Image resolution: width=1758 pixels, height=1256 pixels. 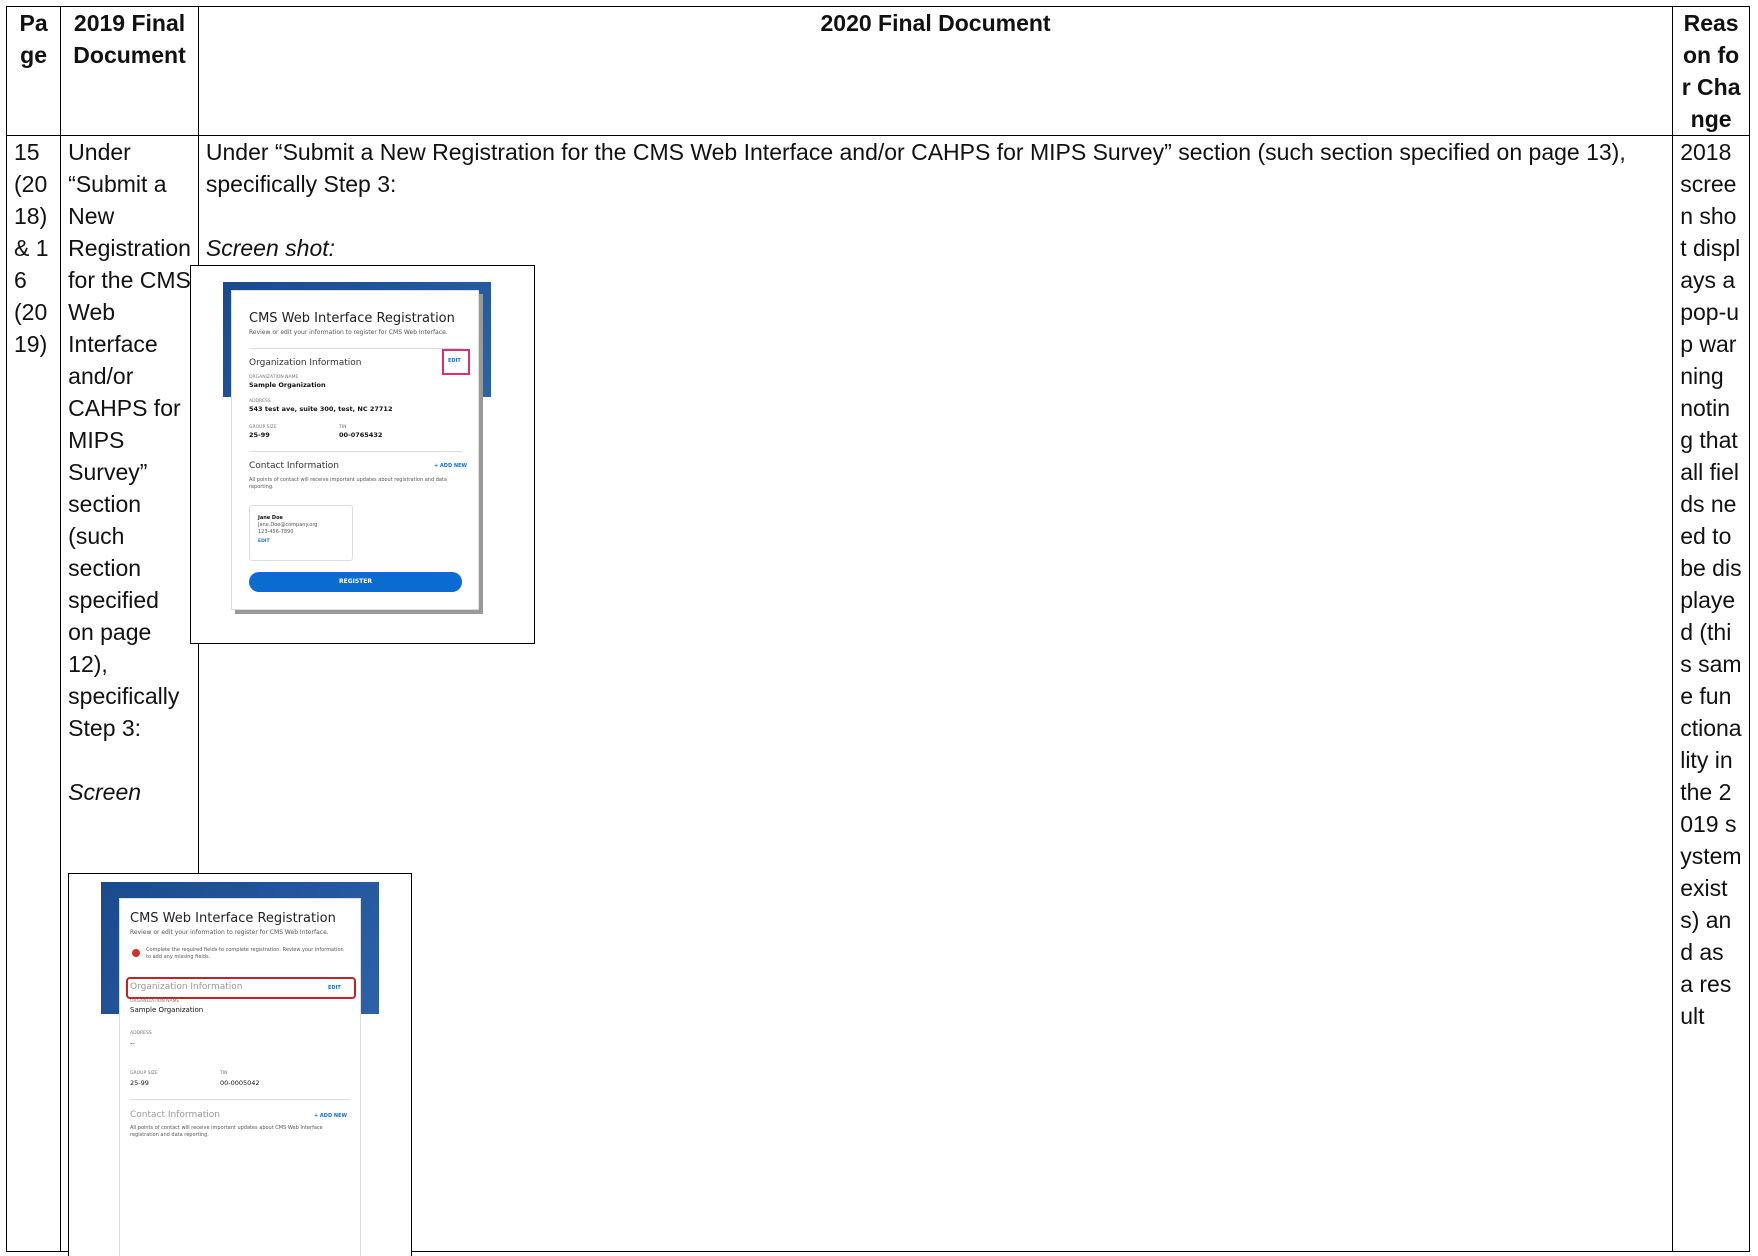 What do you see at coordinates (276, 532) in the screenshot?
I see `contact-phone: 123-456-7890` at bounding box center [276, 532].